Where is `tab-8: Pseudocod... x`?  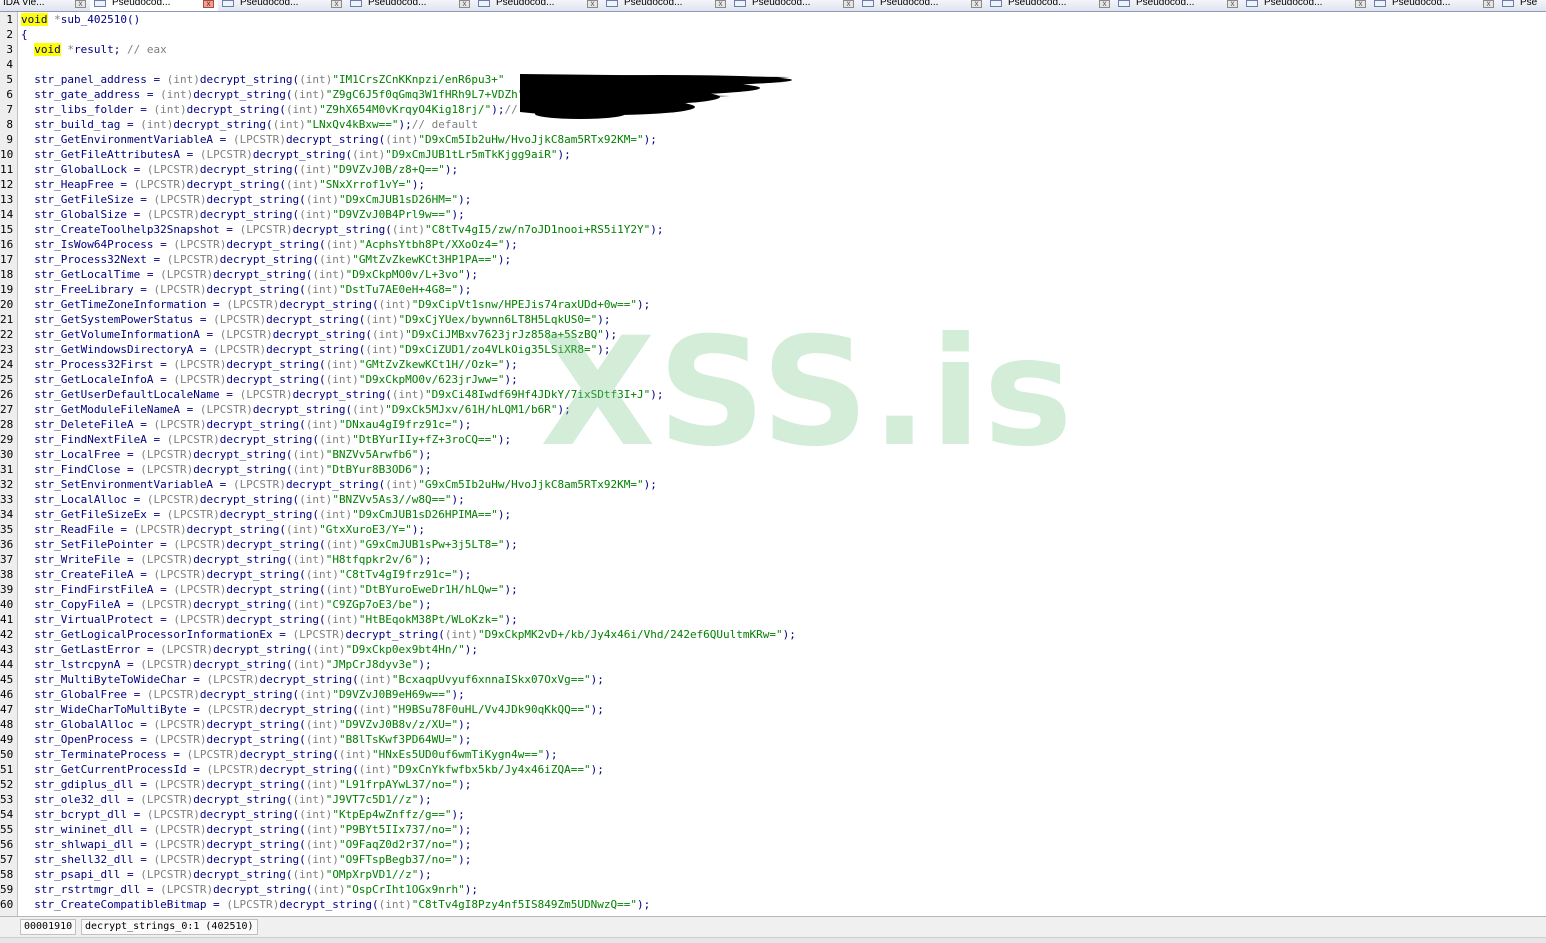 tab-8: Pseudocod... x is located at coordinates (922, 5).